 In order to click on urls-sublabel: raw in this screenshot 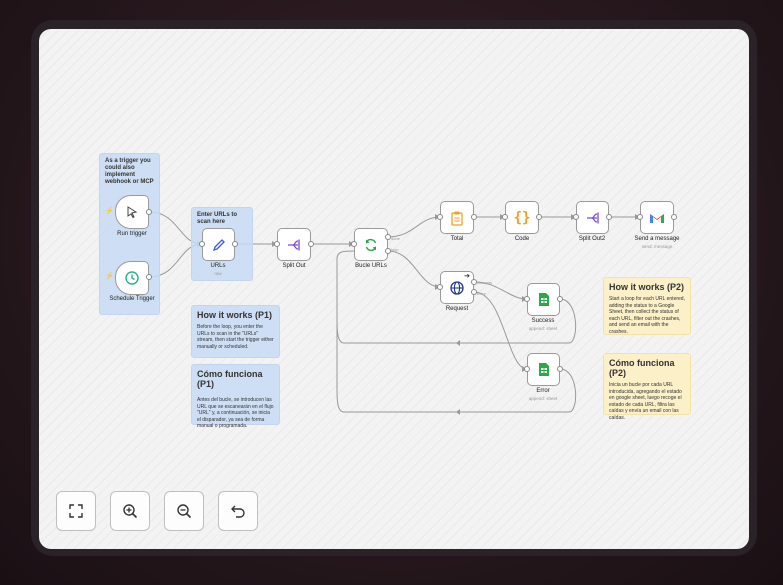, I will do `click(218, 273)`.